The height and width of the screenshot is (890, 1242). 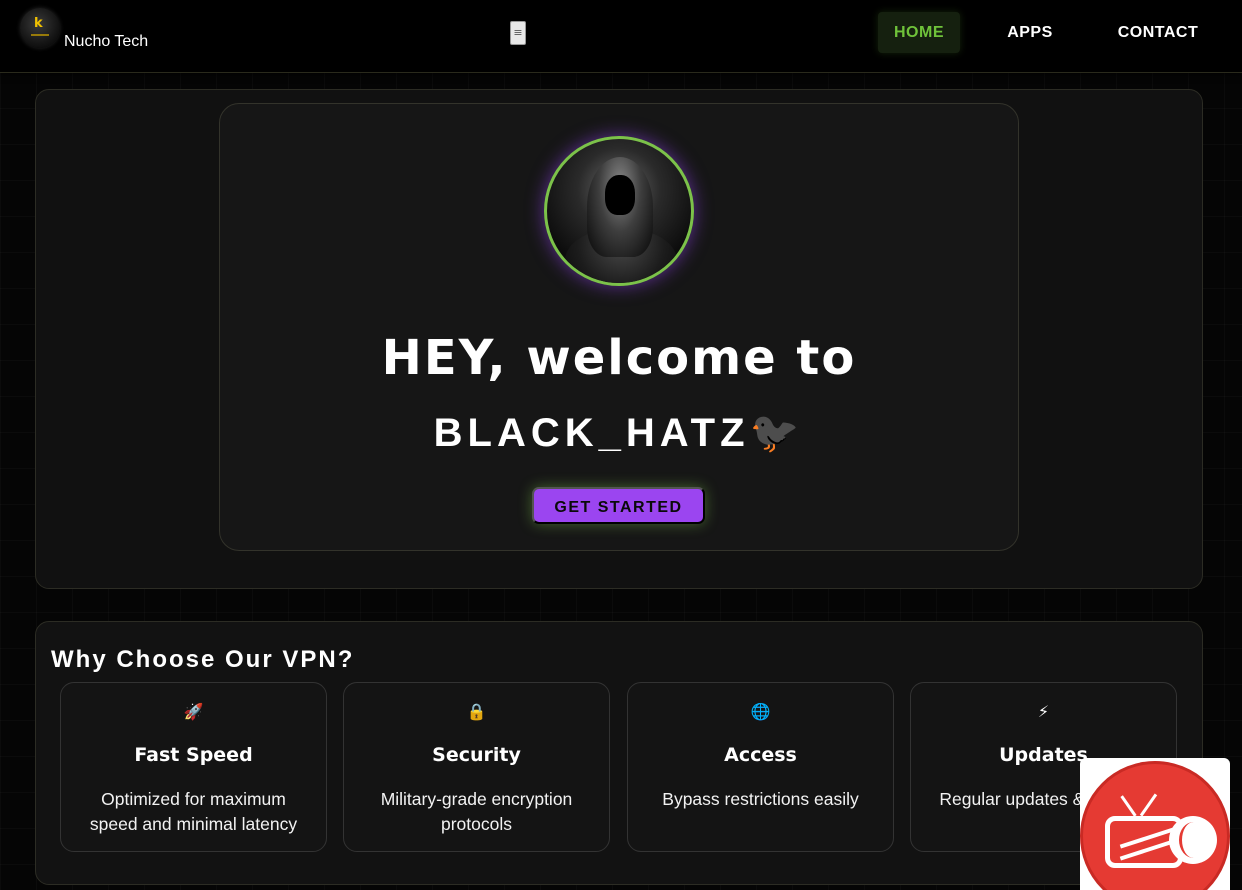 What do you see at coordinates (1148, 805) in the screenshot?
I see `tv-antenna-right` at bounding box center [1148, 805].